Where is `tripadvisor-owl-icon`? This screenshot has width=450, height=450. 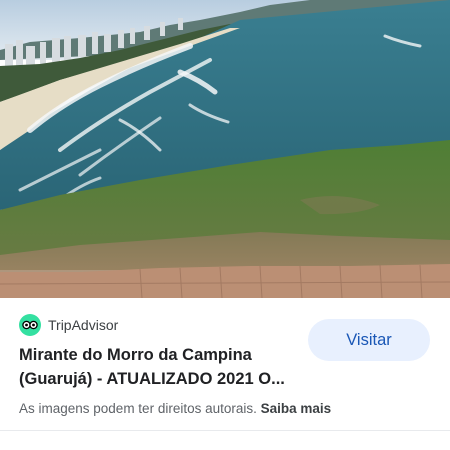
tripadvisor-owl-icon is located at coordinates (30, 325).